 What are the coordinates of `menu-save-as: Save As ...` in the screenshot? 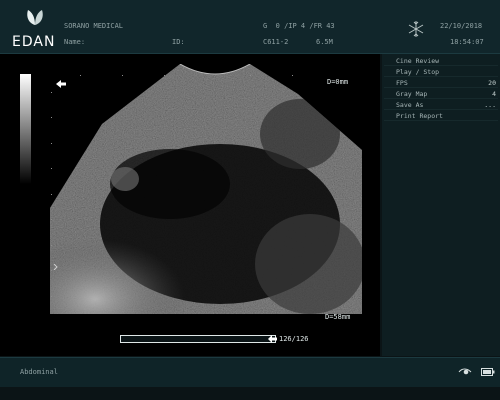 It's located at (441, 105).